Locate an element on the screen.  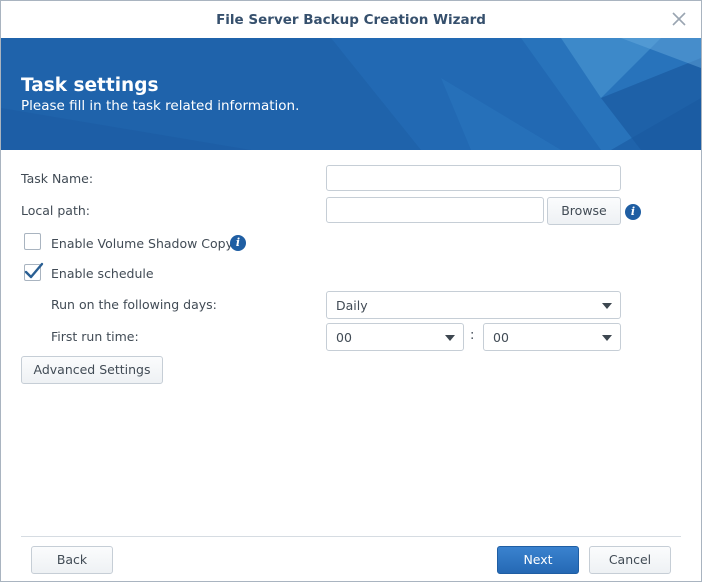
enable-schedule-checkbox is located at coordinates (34, 271).